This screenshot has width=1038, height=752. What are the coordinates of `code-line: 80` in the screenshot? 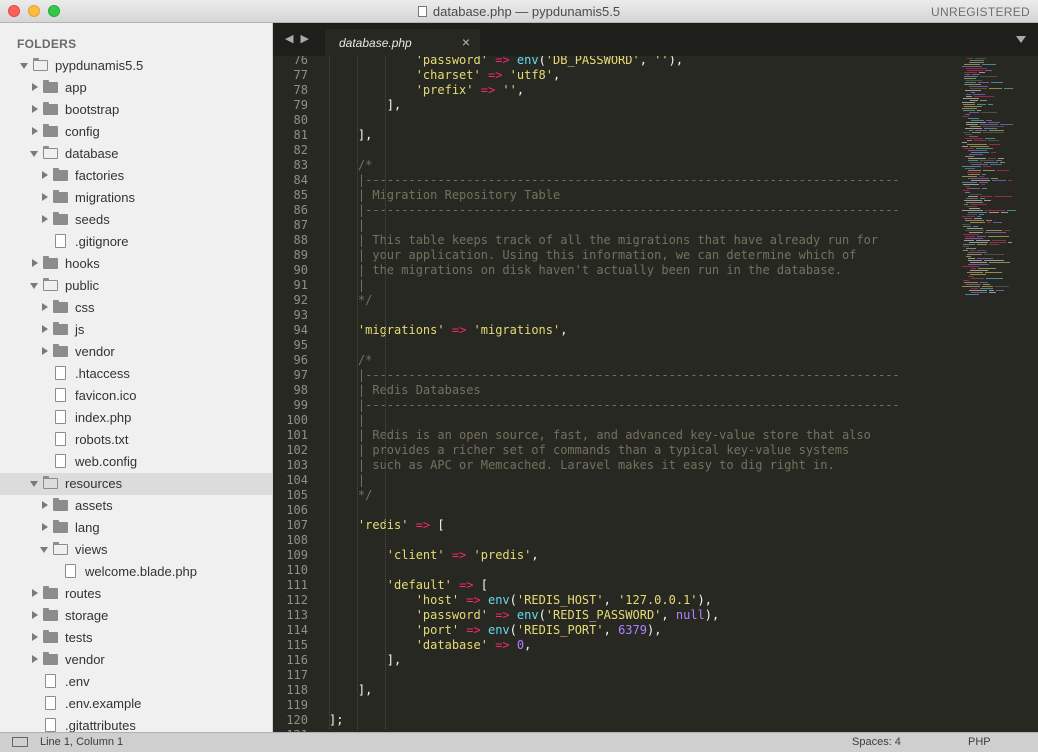 It's located at (613, 120).